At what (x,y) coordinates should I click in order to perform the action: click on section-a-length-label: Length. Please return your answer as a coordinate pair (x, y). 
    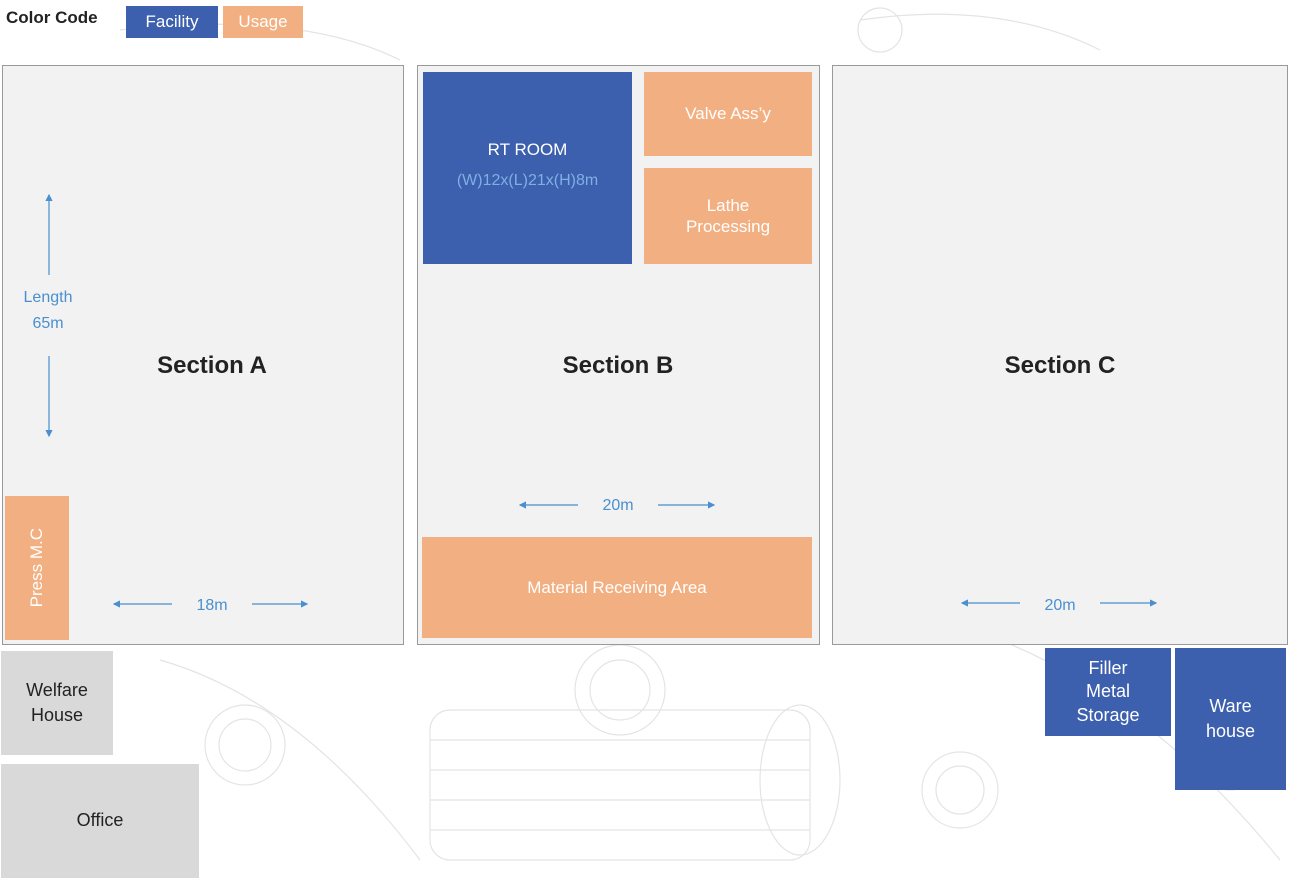
    Looking at the image, I should click on (48, 297).